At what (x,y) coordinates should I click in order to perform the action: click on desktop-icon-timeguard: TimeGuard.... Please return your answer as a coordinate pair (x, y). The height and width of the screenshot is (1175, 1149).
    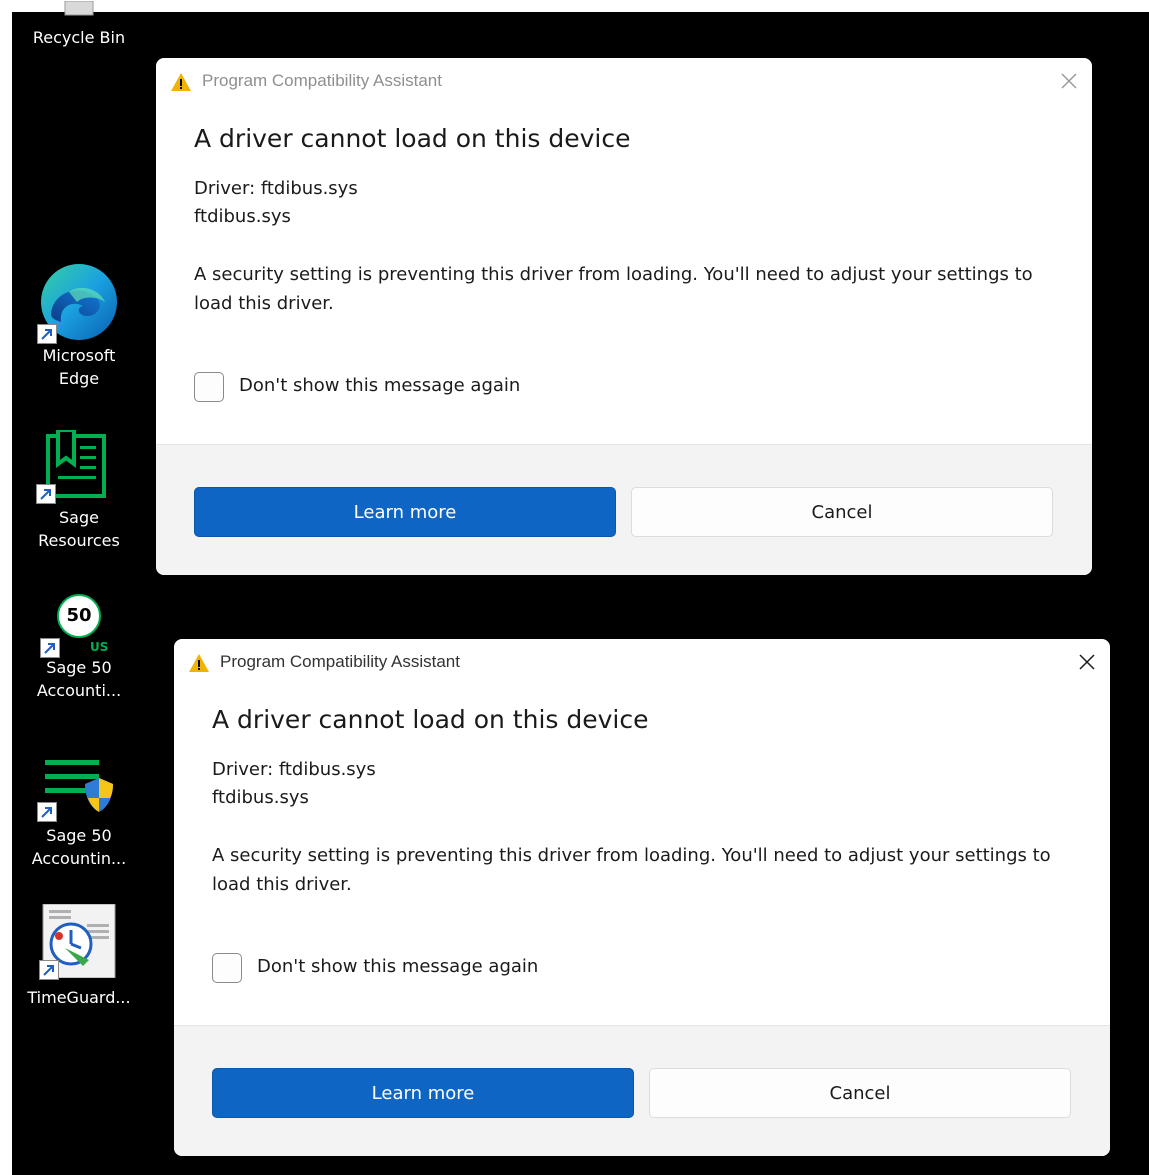
    Looking at the image, I should click on (79, 956).